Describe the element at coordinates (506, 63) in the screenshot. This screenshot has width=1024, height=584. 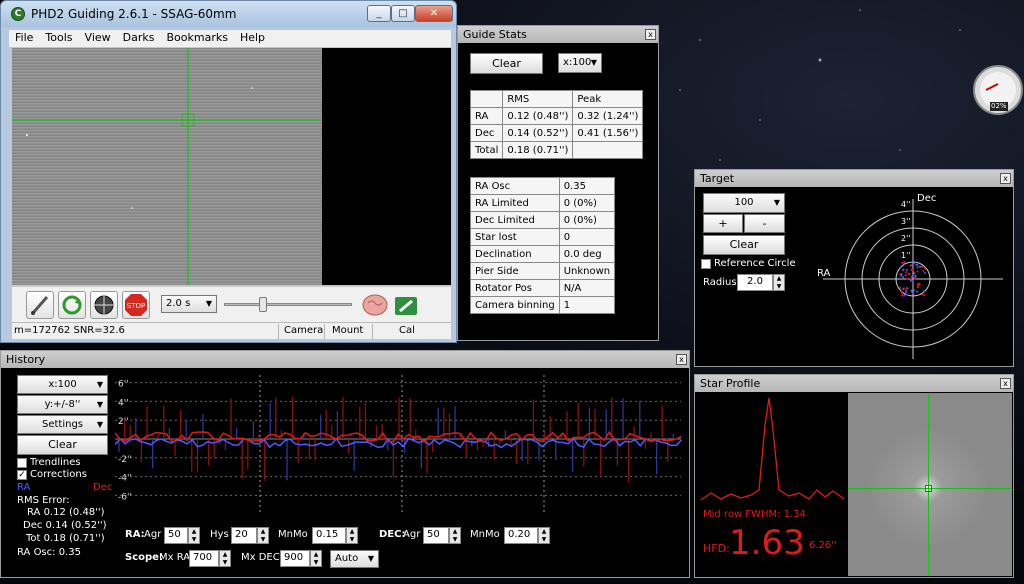
I see `stats-clear-button: Clear` at that location.